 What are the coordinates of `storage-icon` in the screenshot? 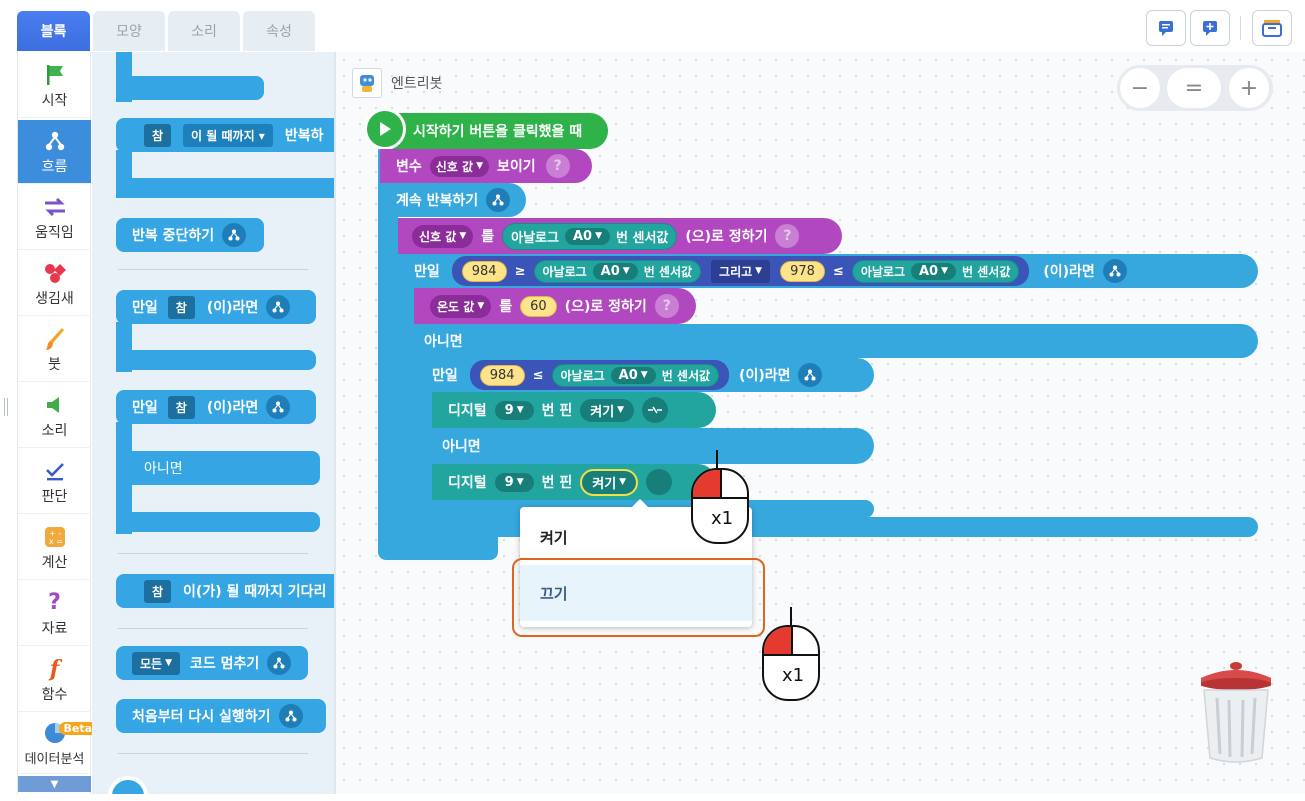 It's located at (1272, 28).